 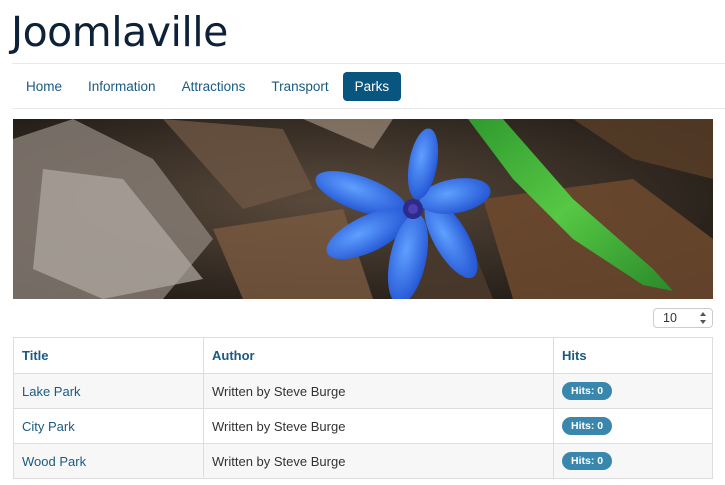 What do you see at coordinates (122, 86) in the screenshot?
I see `nav-item-information: Information` at bounding box center [122, 86].